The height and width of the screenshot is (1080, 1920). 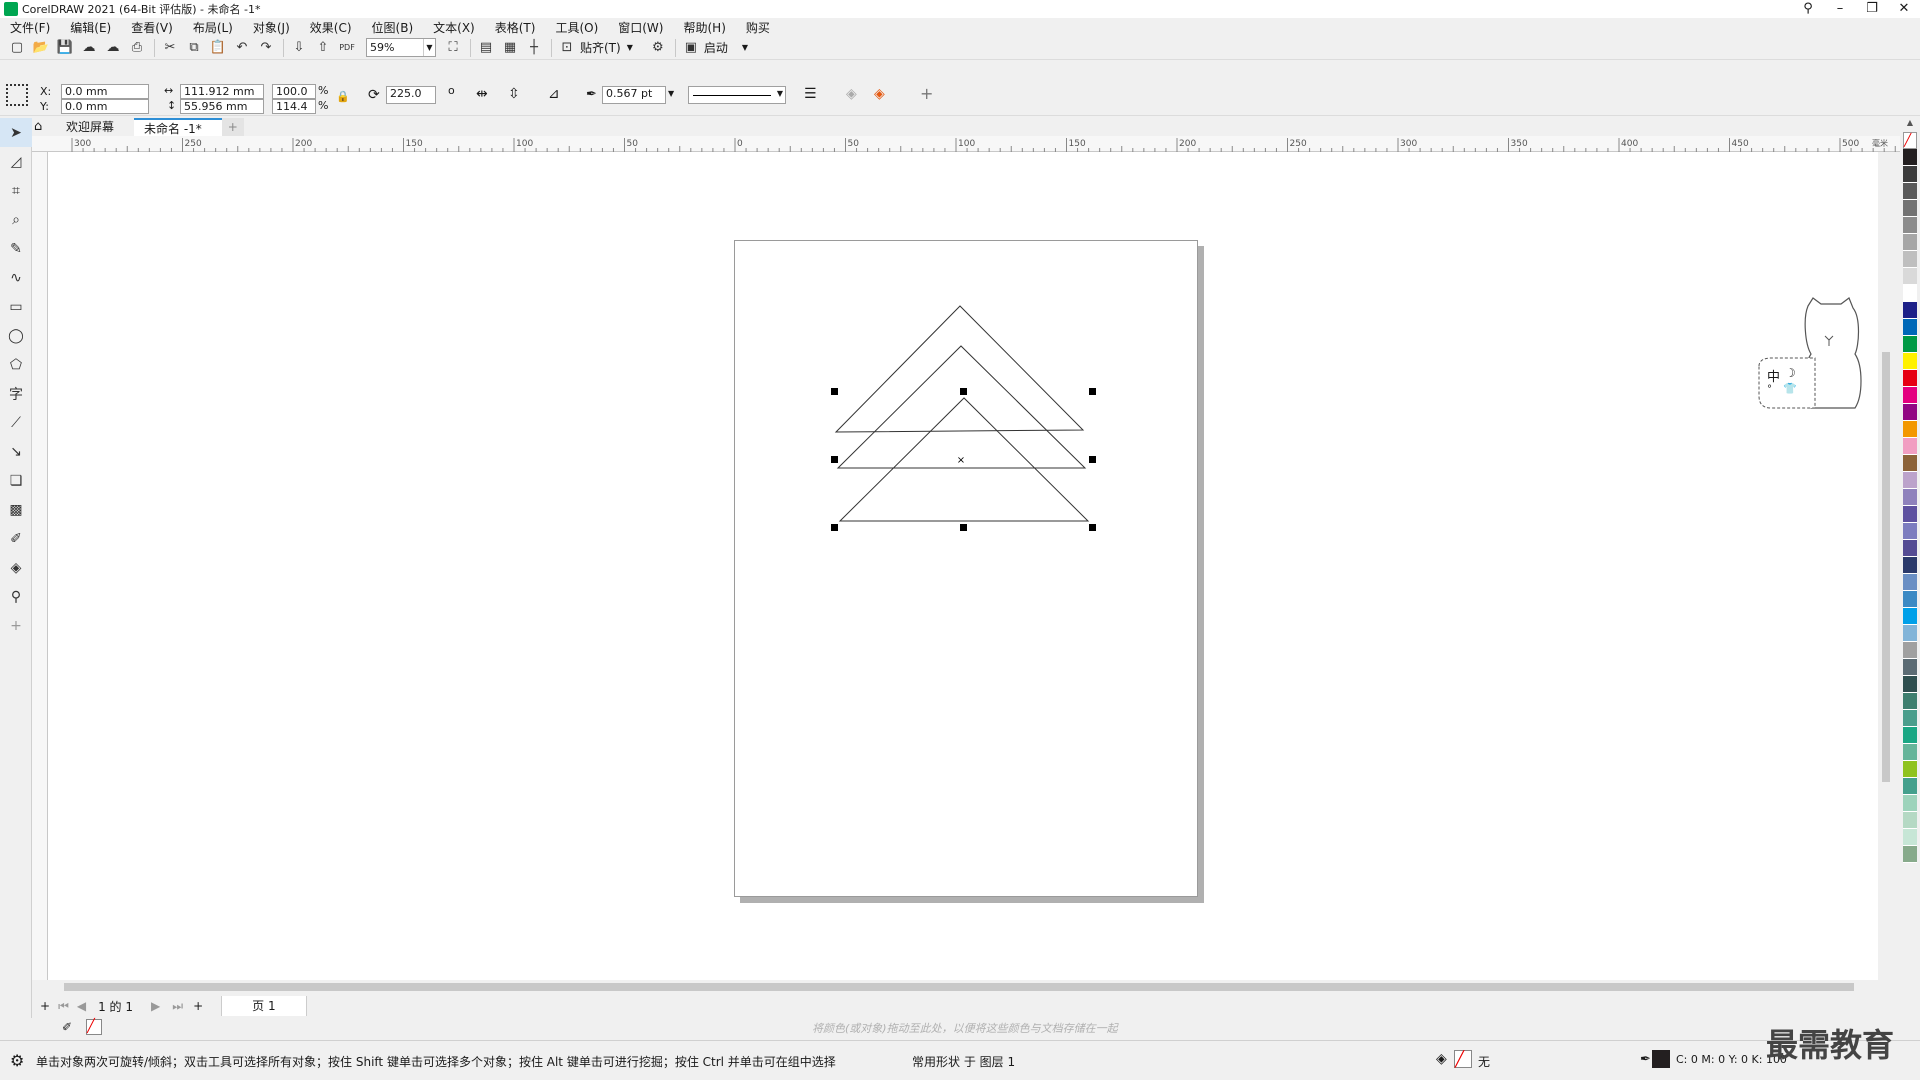 What do you see at coordinates (1790, 388) in the screenshot?
I see `ime-shirt-icon: 👕` at bounding box center [1790, 388].